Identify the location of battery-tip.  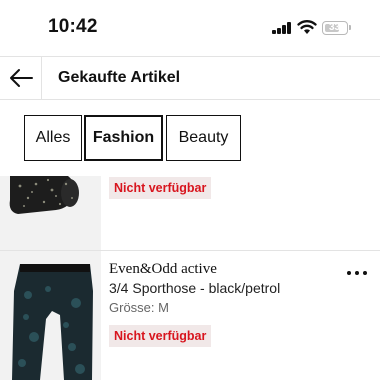
(350, 27).